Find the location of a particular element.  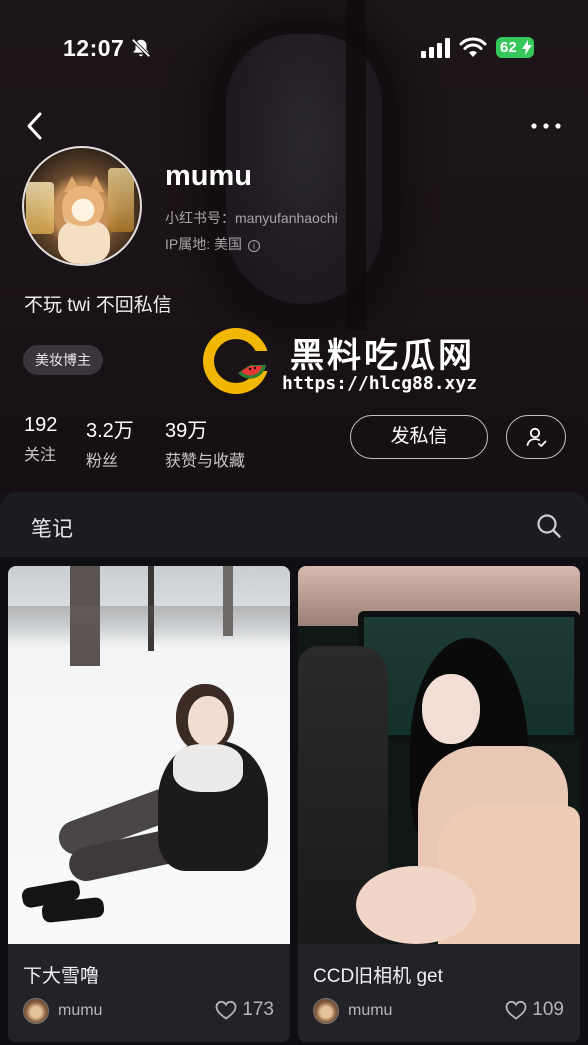

like-button: 109 is located at coordinates (534, 1010).